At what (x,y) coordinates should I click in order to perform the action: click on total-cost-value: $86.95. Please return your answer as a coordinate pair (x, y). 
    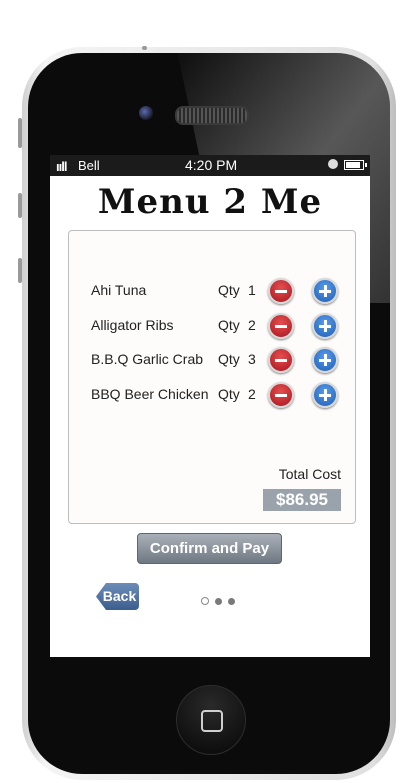
    Looking at the image, I should click on (302, 500).